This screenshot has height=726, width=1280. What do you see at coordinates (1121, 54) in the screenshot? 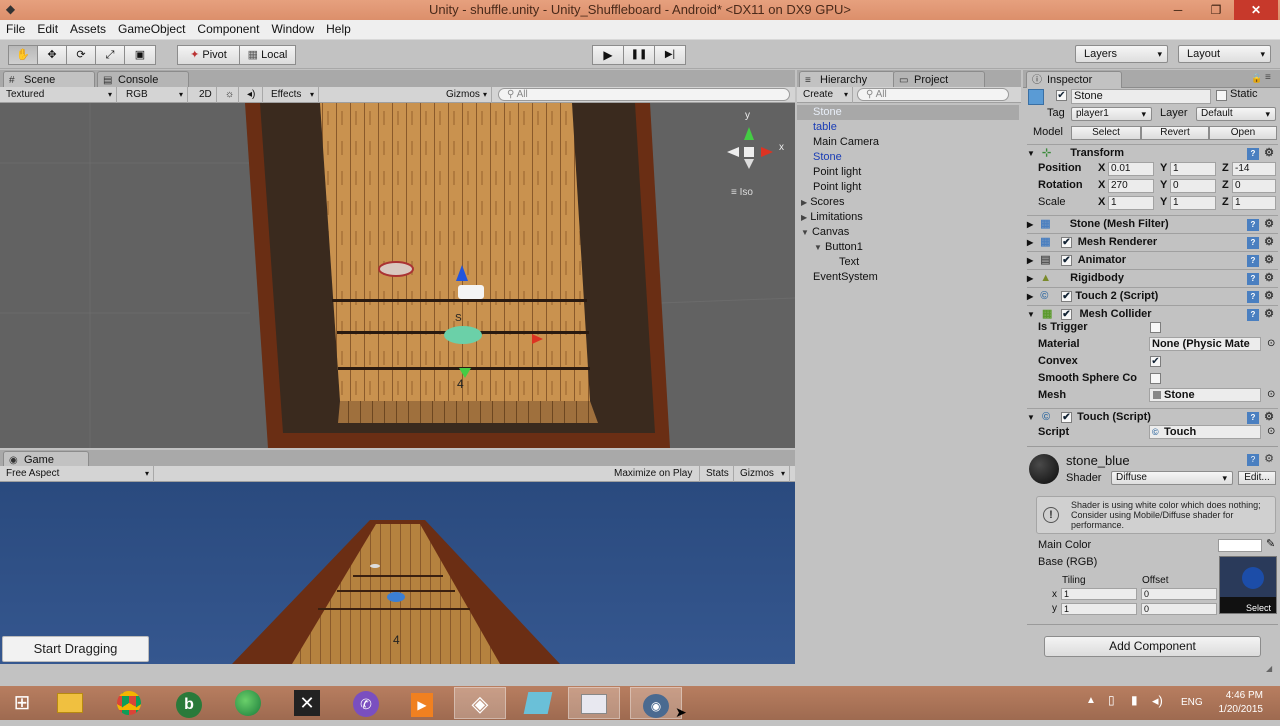
I see `layers-dropdown: Layers` at bounding box center [1121, 54].